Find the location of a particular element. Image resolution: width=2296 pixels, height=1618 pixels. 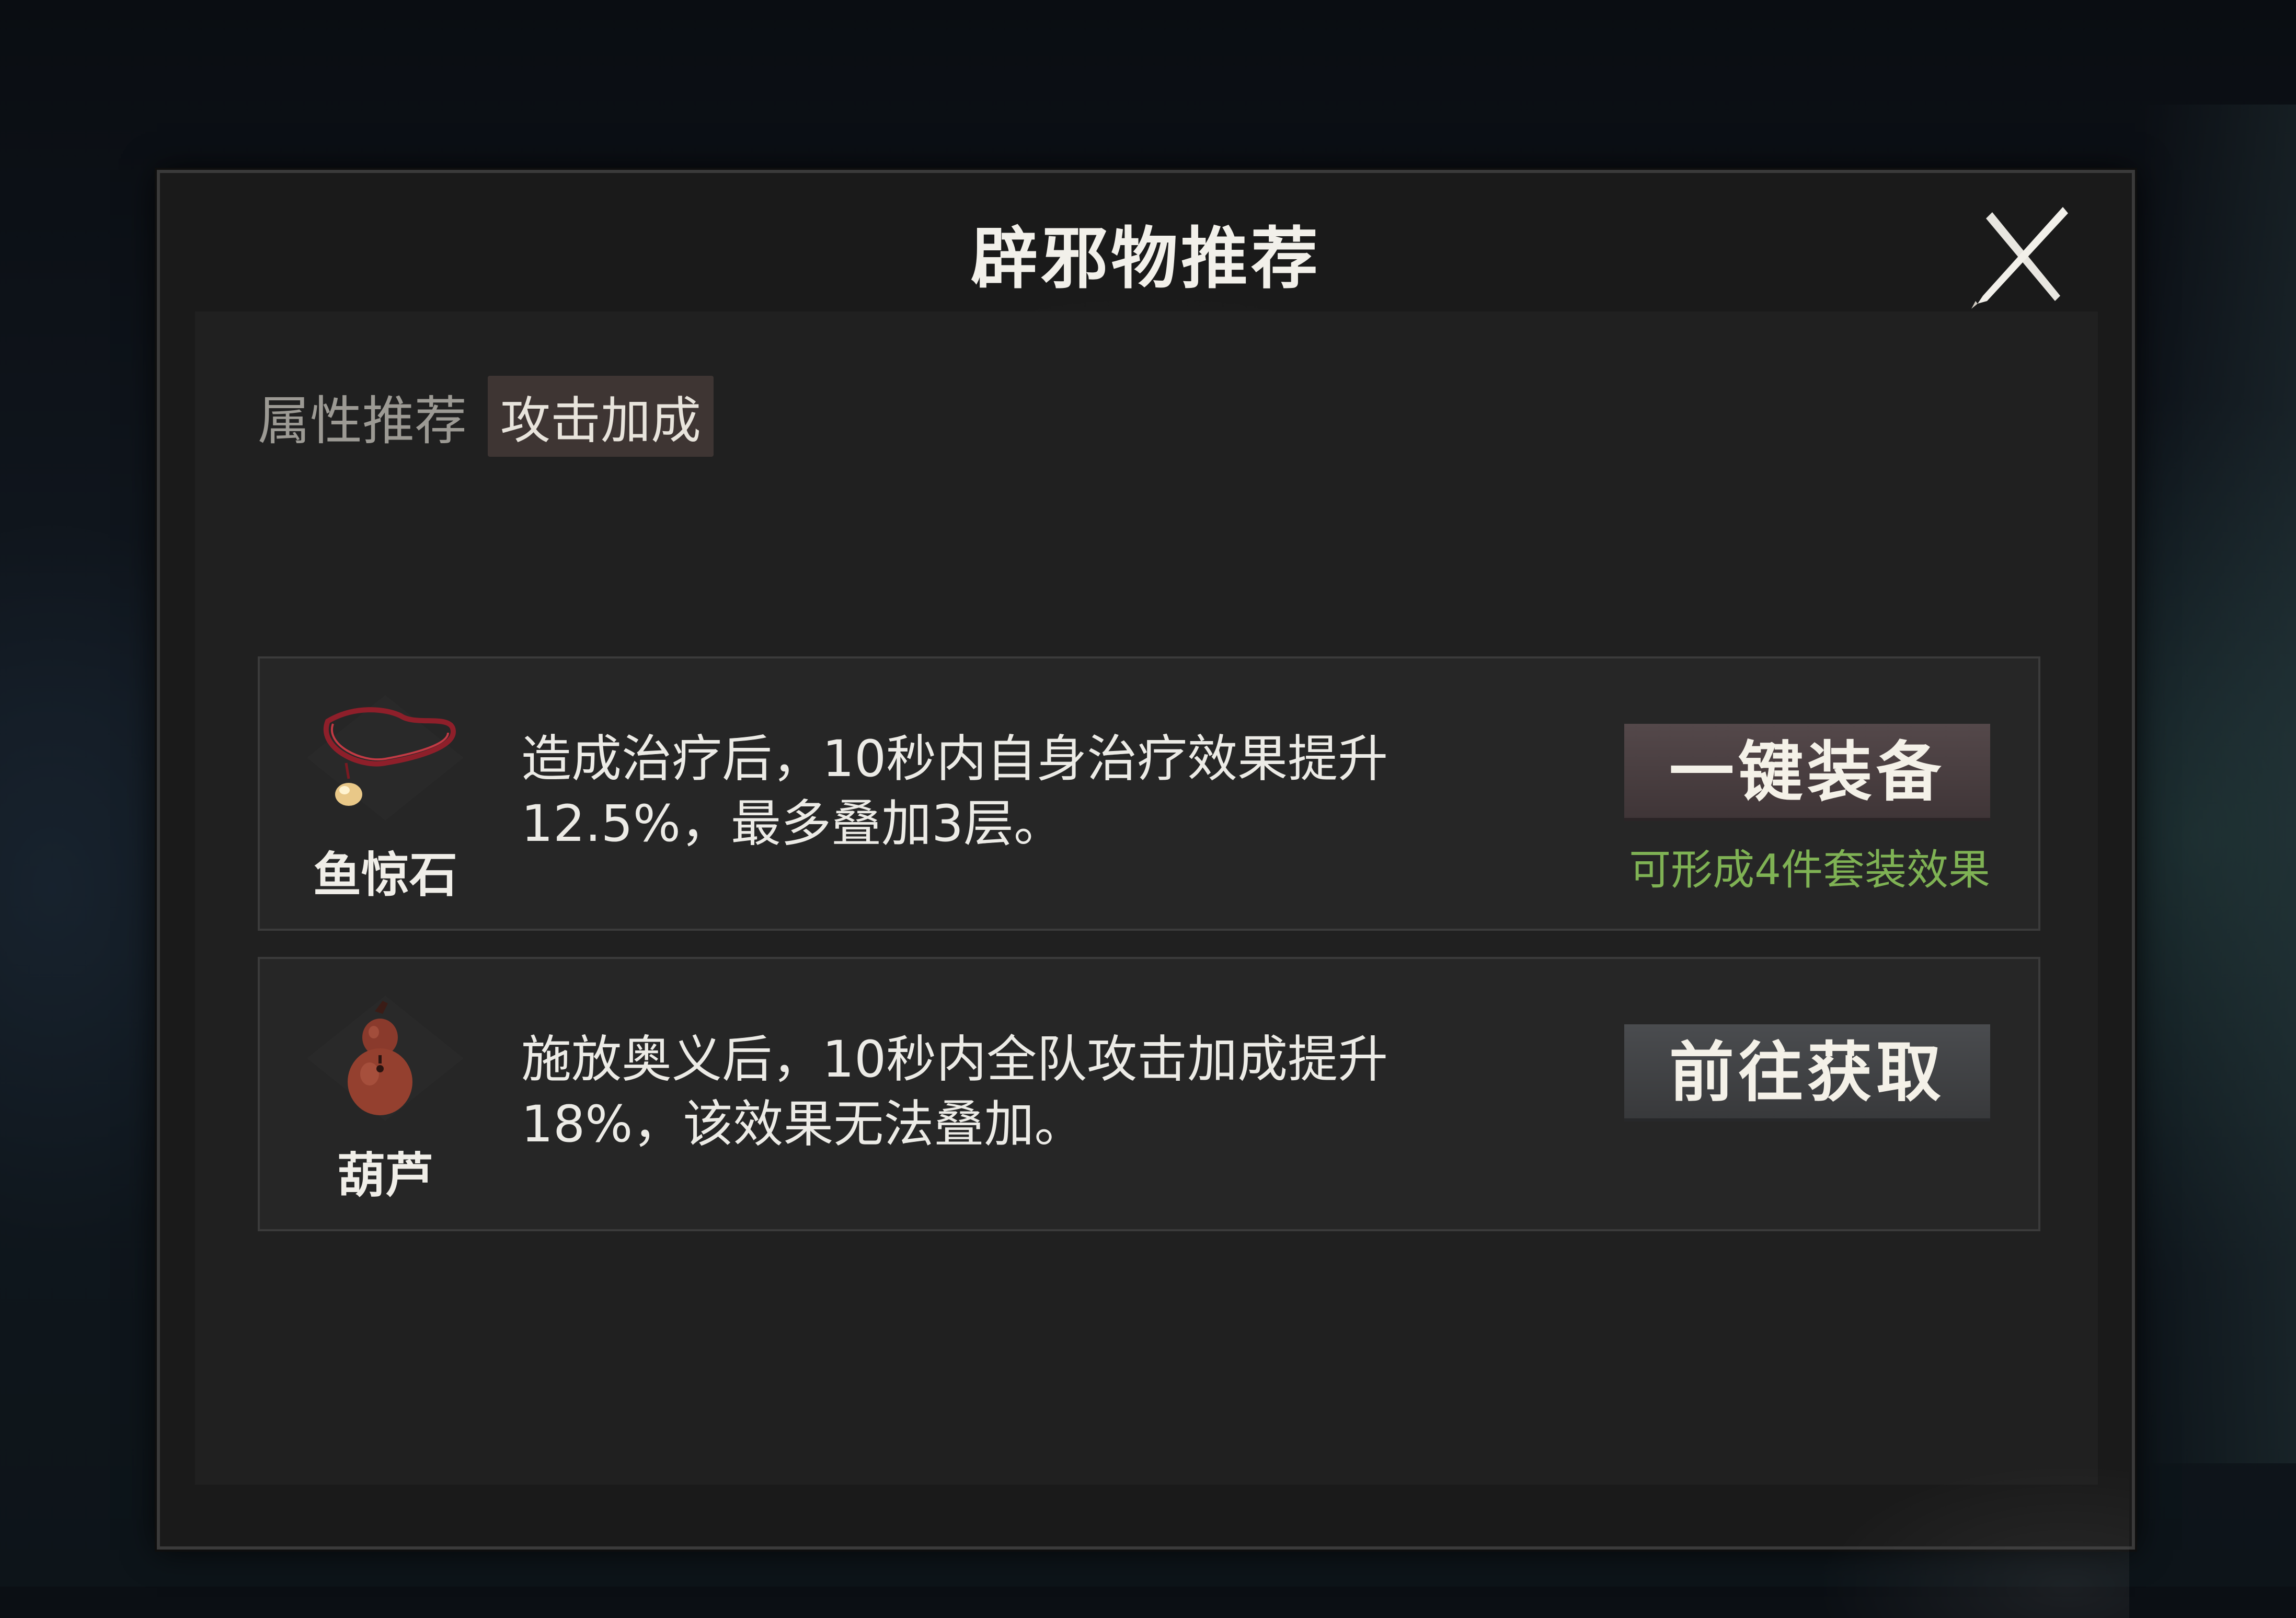

item-description: 施放奥义后，10秒内全队攻击加成提升 18%，该效果无法叠加。 is located at coordinates (1017, 1092).